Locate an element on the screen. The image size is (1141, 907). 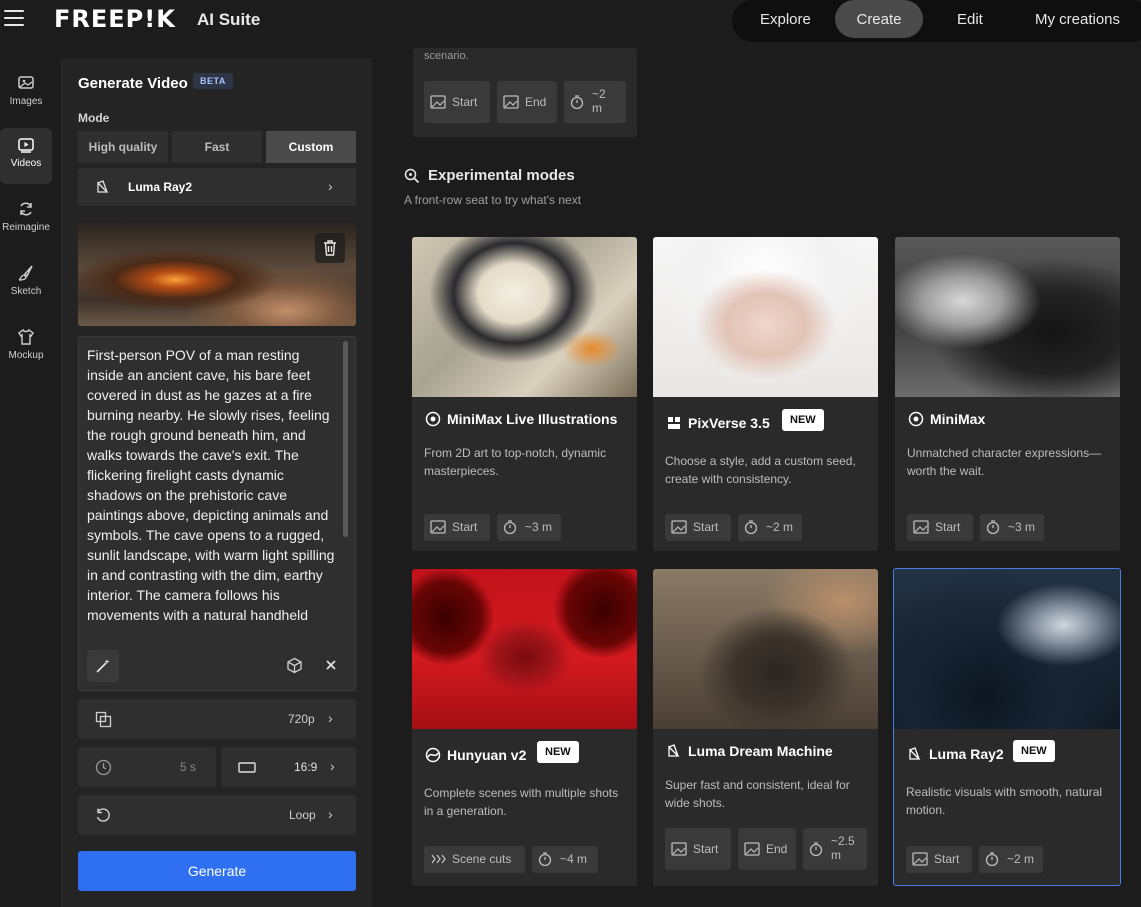
aspect-ratio-icon is located at coordinates (247, 767).